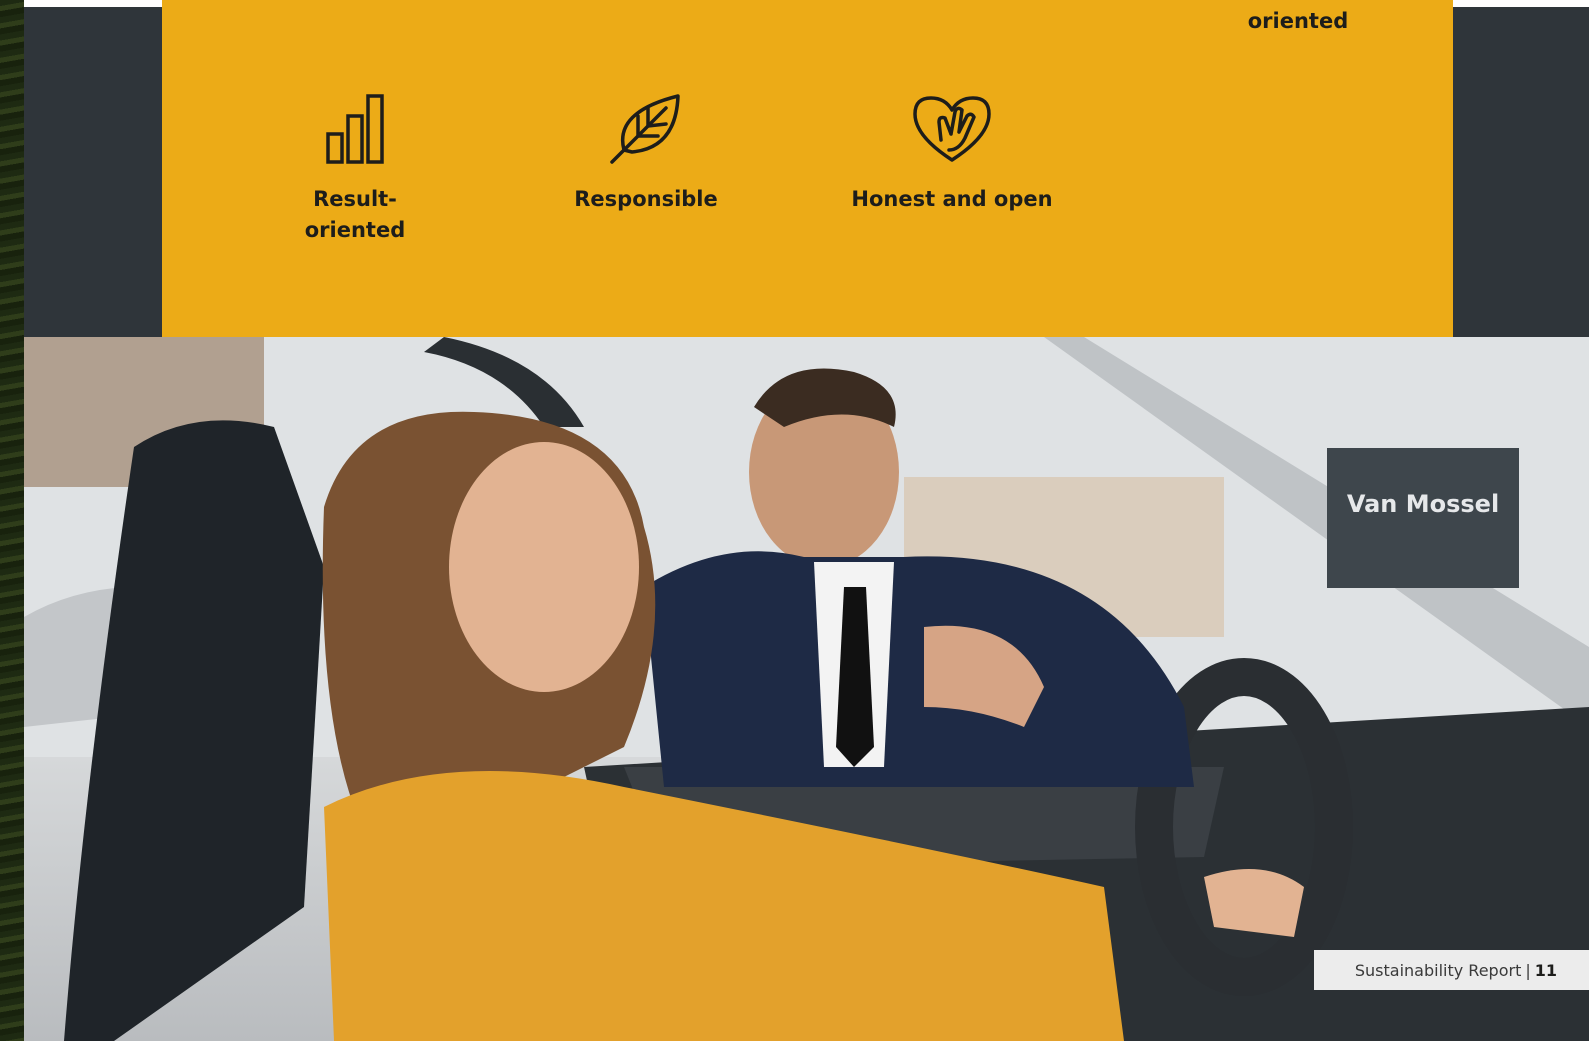  I want to click on showroom-sign: Van Mossel, so click(1423, 518).